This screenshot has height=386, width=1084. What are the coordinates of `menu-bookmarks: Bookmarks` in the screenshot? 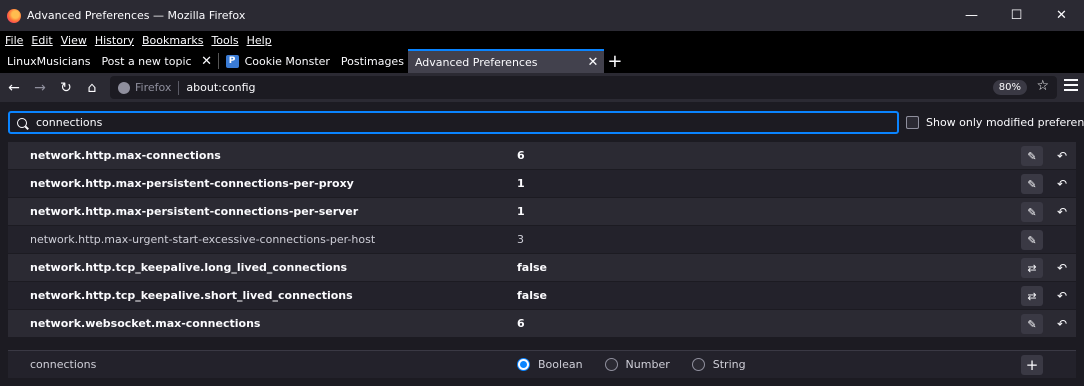 It's located at (171, 40).